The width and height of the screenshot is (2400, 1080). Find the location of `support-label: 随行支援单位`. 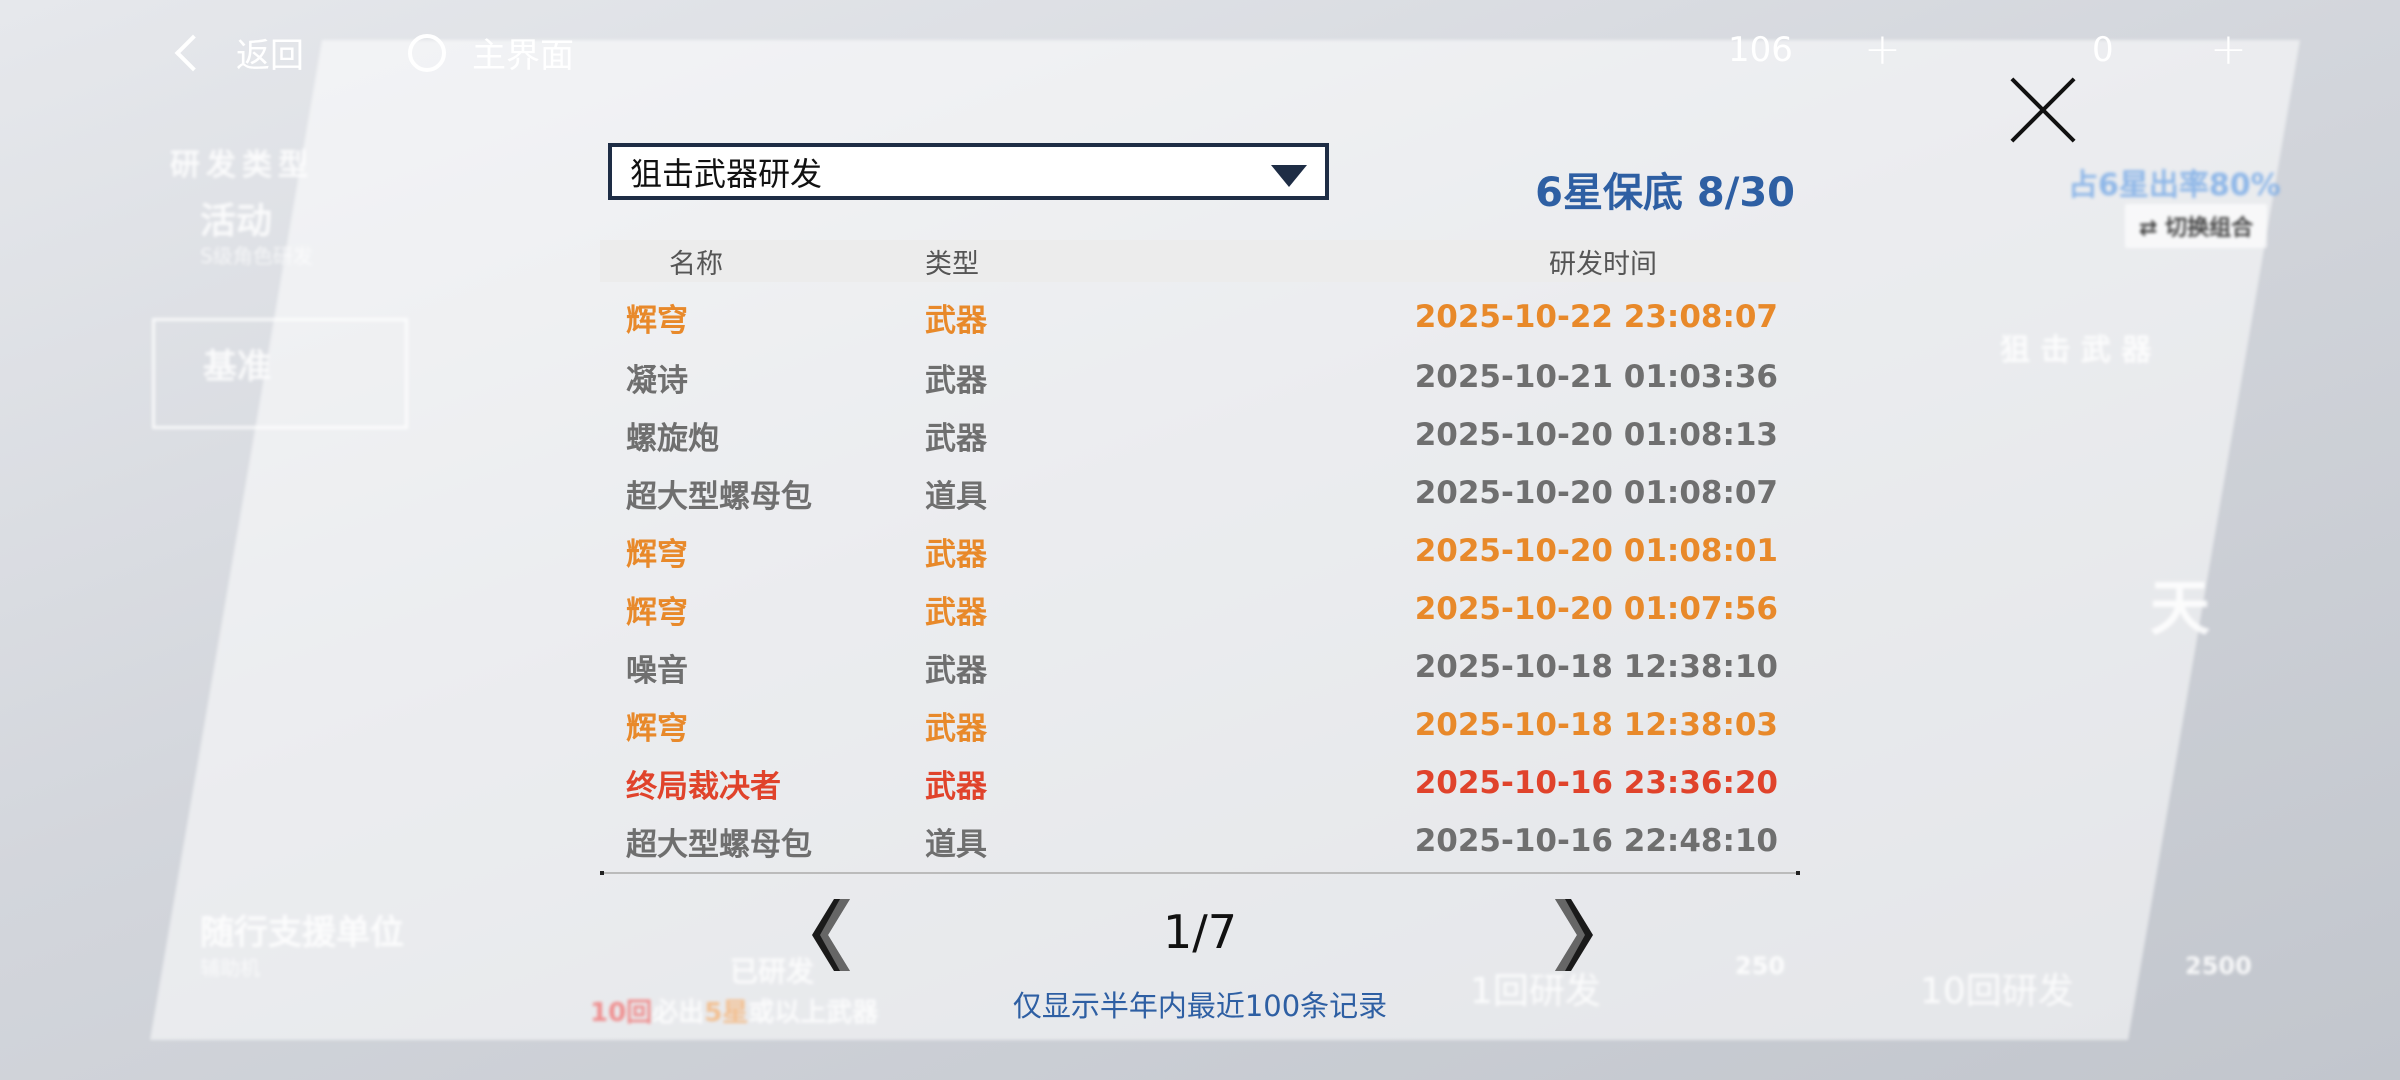

support-label: 随行支援单位 is located at coordinates (302, 933).